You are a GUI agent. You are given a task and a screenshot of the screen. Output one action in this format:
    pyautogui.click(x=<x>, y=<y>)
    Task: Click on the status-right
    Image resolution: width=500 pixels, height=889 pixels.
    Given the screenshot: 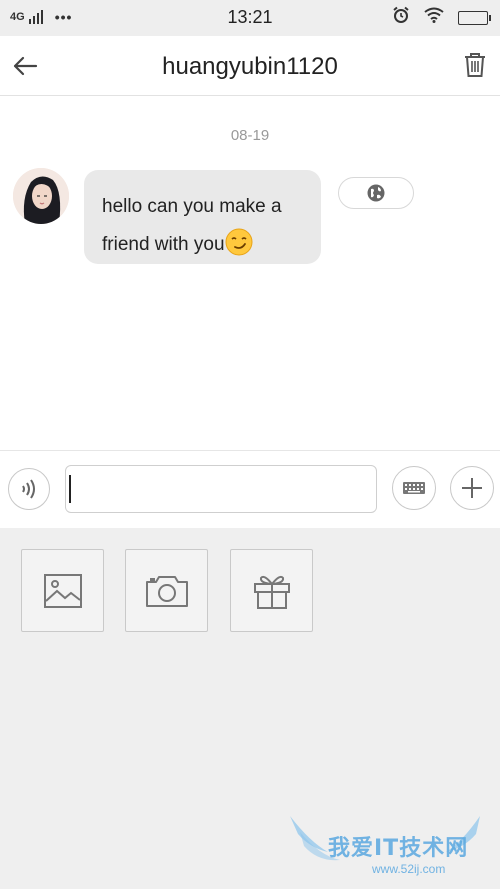 What is the action you would take?
    pyautogui.click(x=441, y=17)
    